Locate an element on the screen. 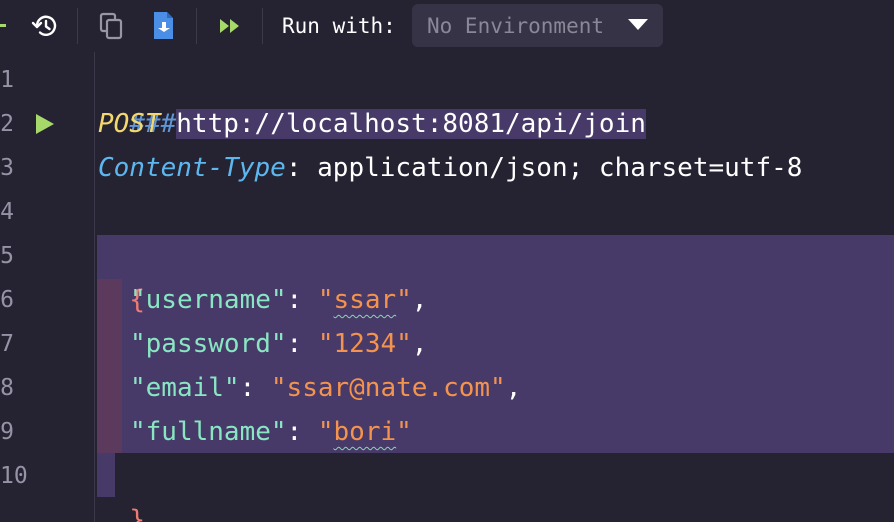 The image size is (894, 522). header-value: application/json; charset=utf-8 is located at coordinates (552, 168).